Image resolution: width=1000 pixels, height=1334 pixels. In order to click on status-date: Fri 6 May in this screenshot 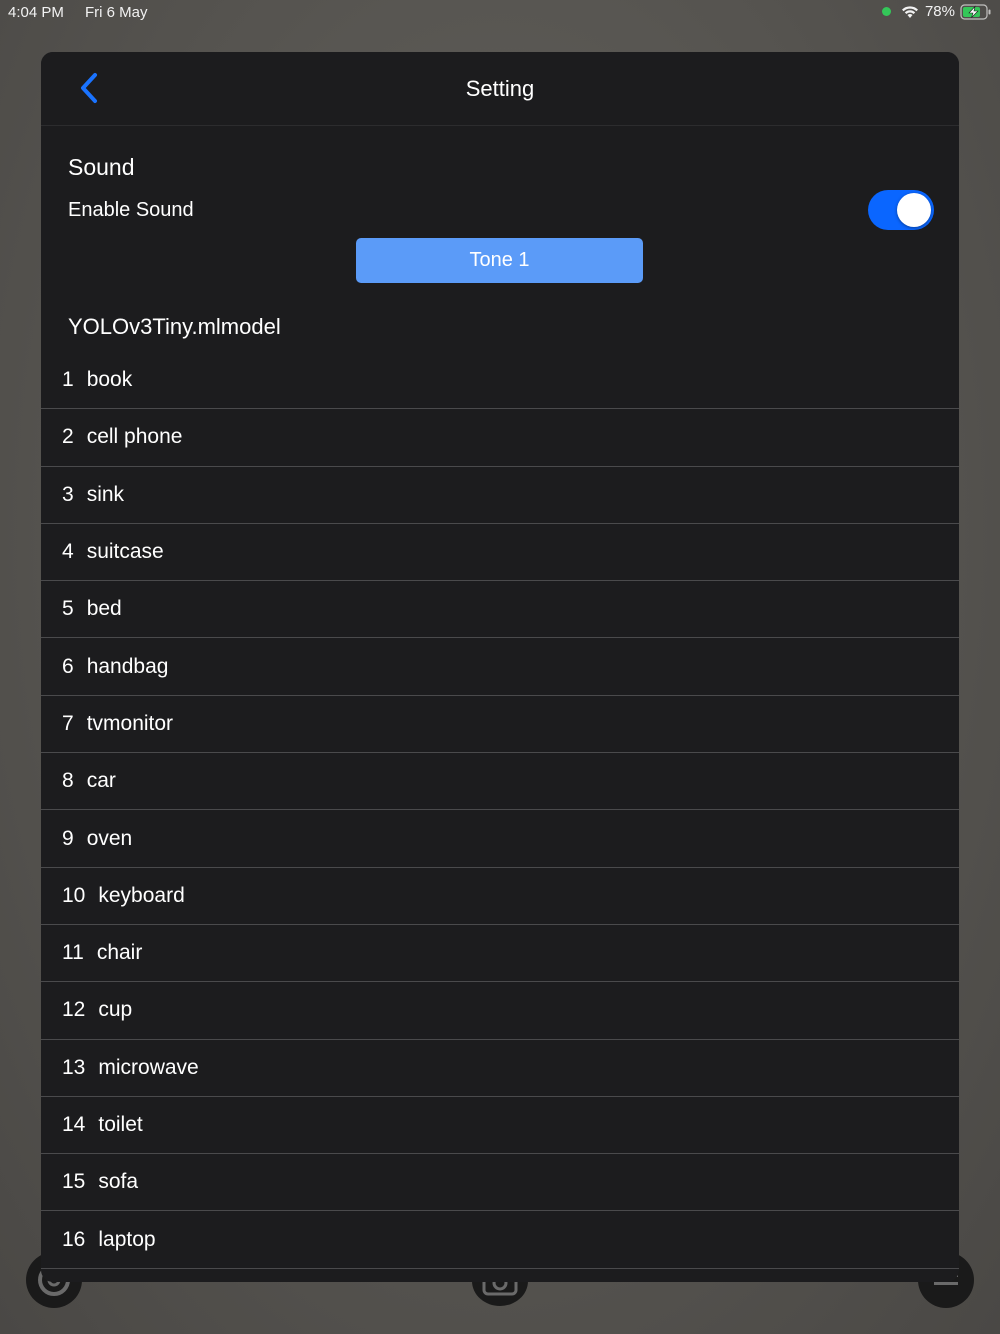, I will do `click(116, 12)`.